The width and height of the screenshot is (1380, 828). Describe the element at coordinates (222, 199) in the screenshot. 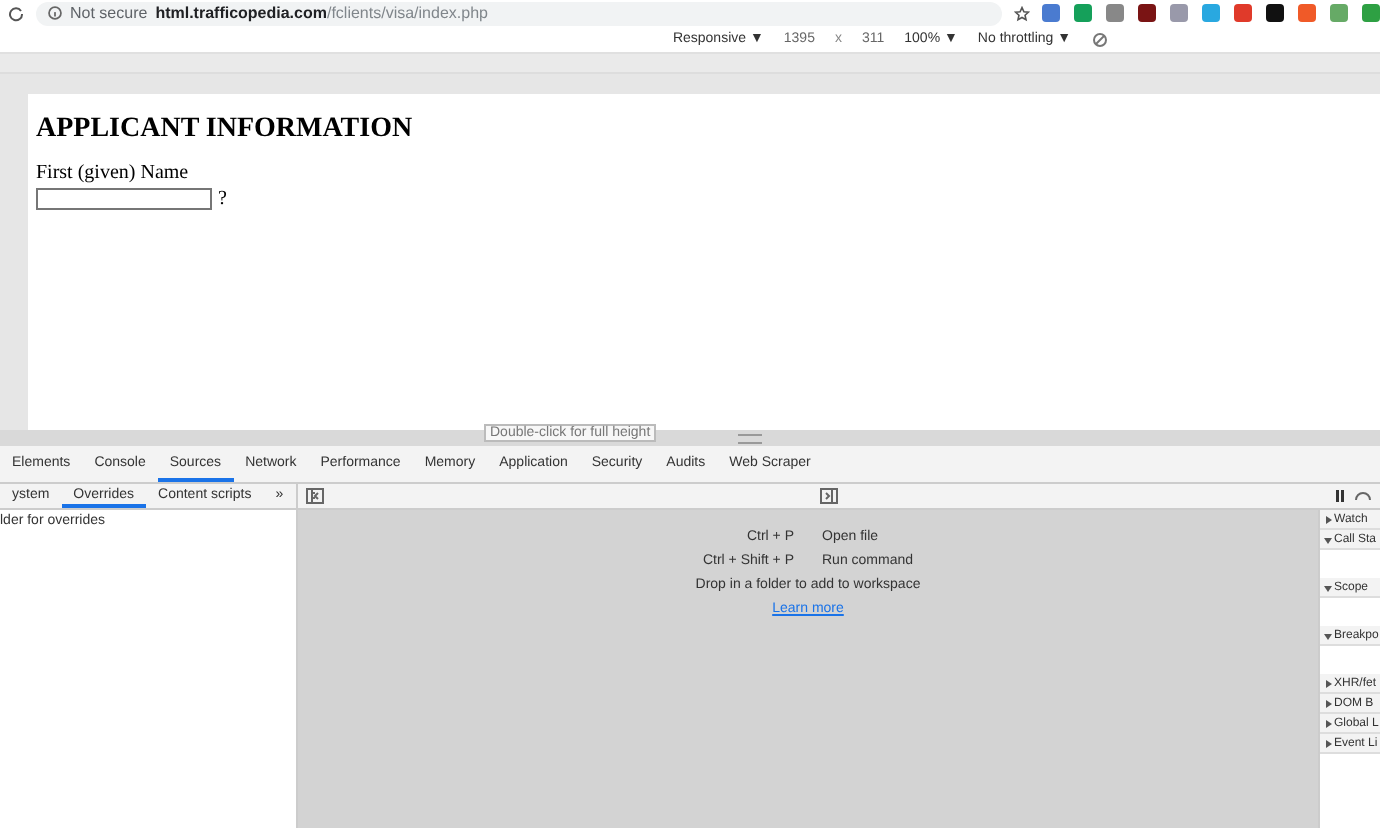

I see `help-mark: ?` at that location.